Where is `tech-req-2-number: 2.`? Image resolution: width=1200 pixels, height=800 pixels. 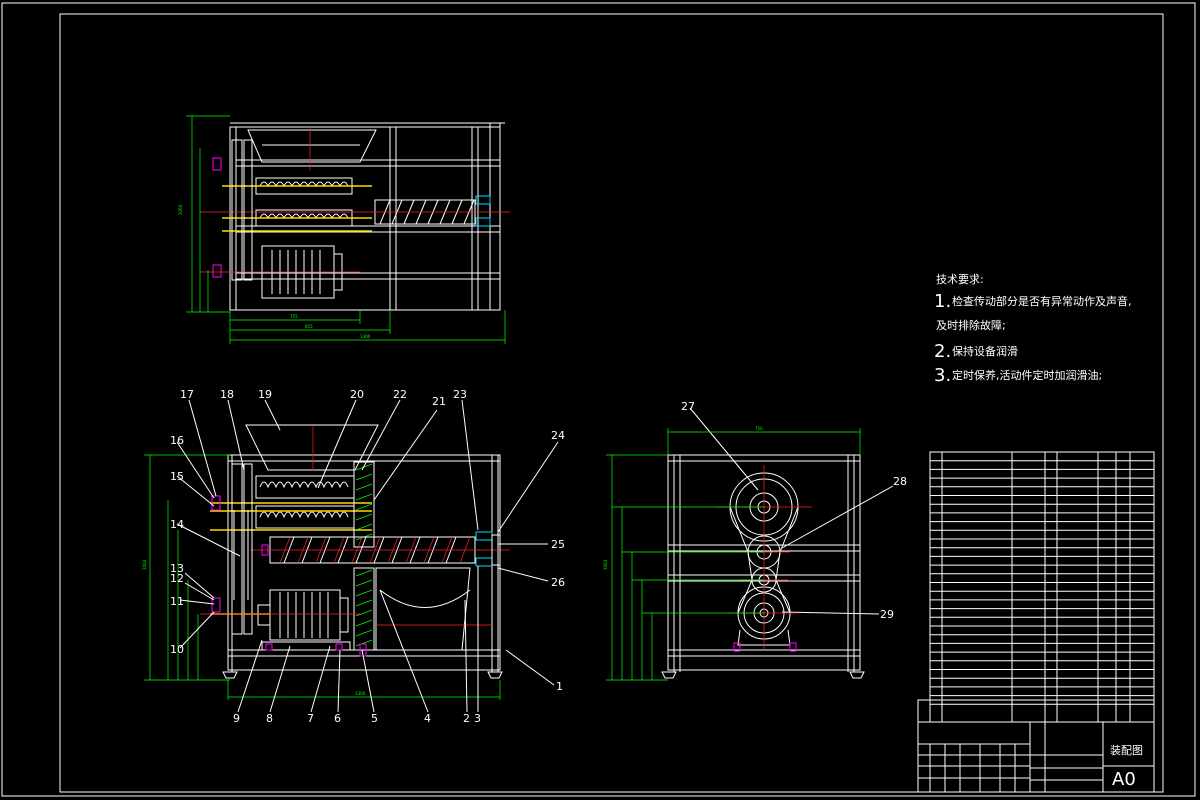
tech-req-2-number: 2. is located at coordinates (942, 351).